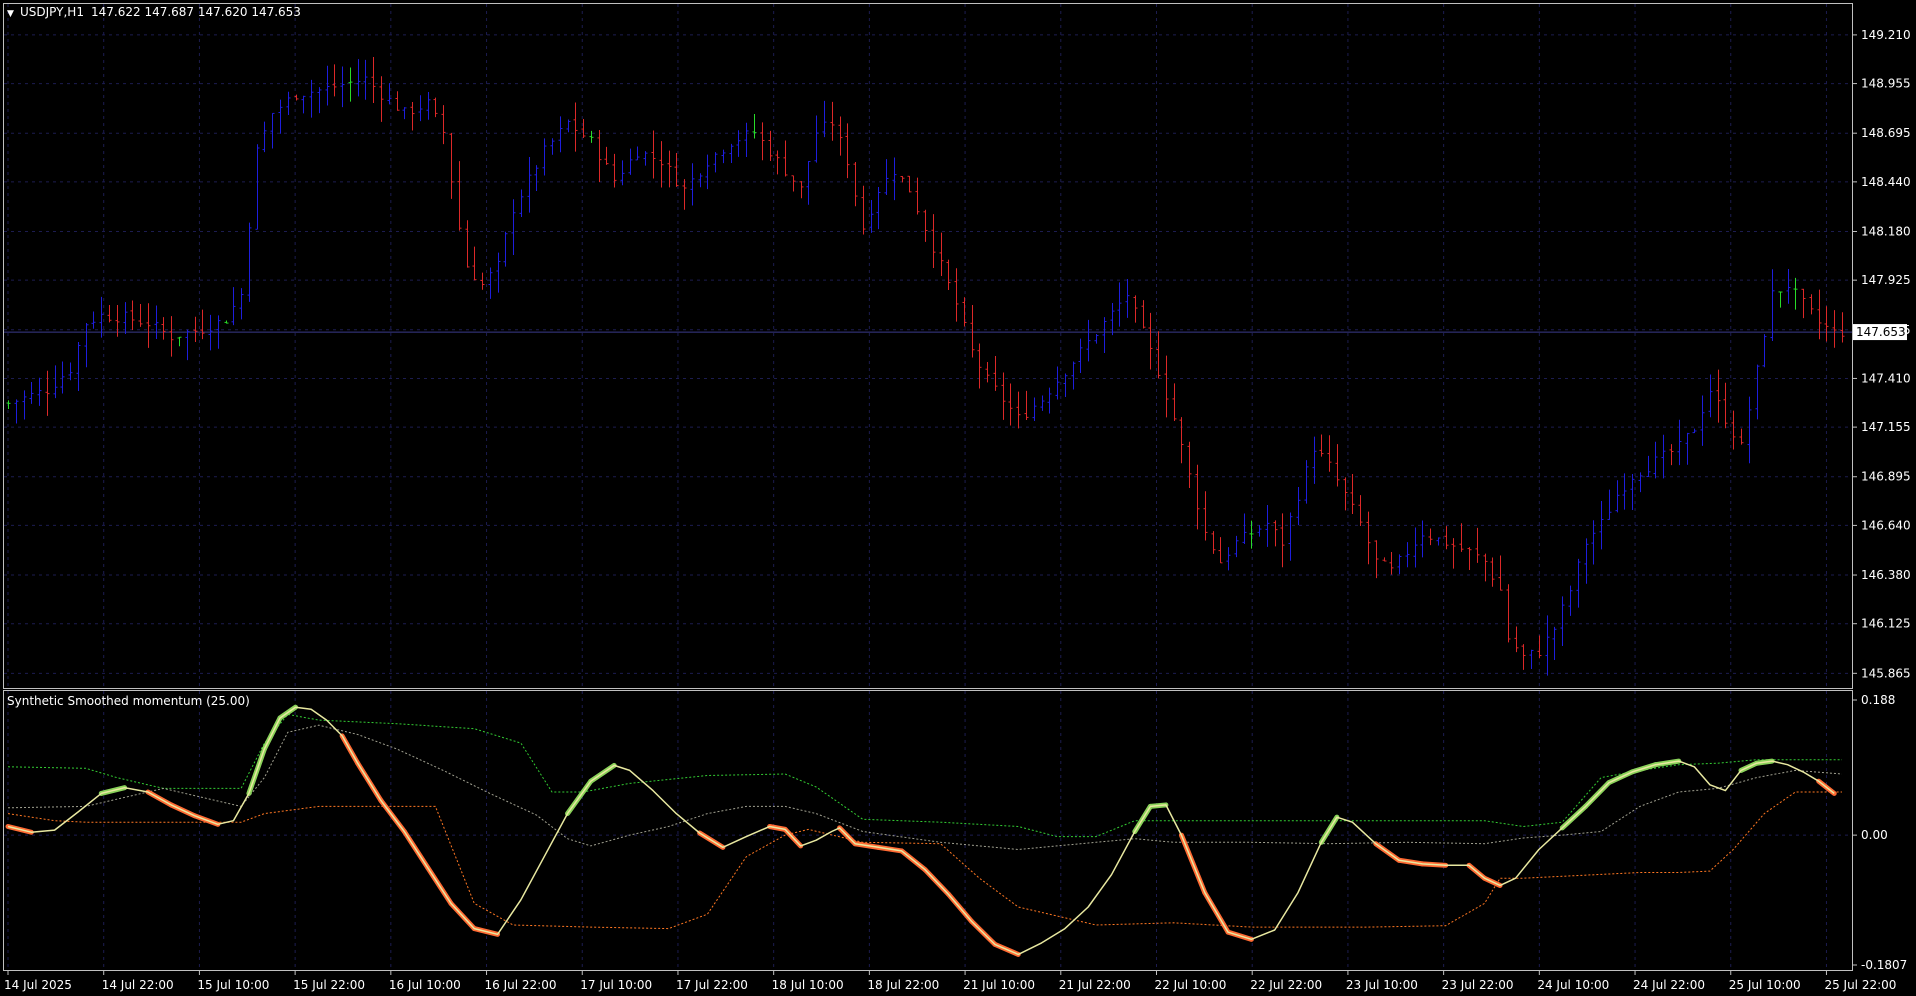 Image resolution: width=1916 pixels, height=996 pixels. Describe the element at coordinates (1886, 231) in the screenshot. I see `price-tick-label: 148.180` at that location.